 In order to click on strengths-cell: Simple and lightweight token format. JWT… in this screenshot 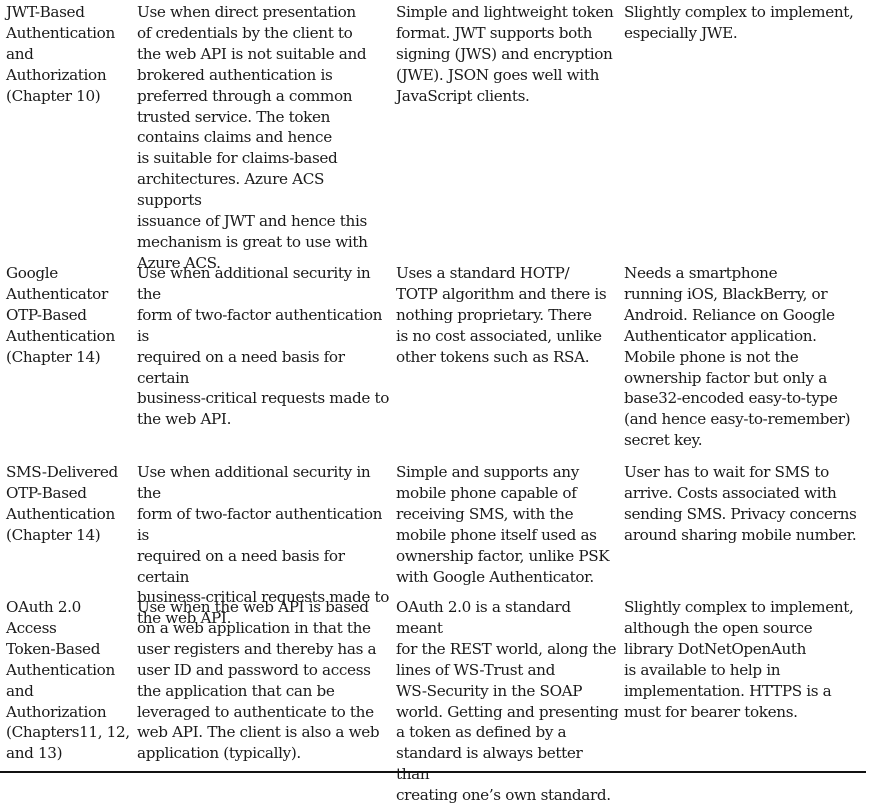, I will do `click(505, 54)`.